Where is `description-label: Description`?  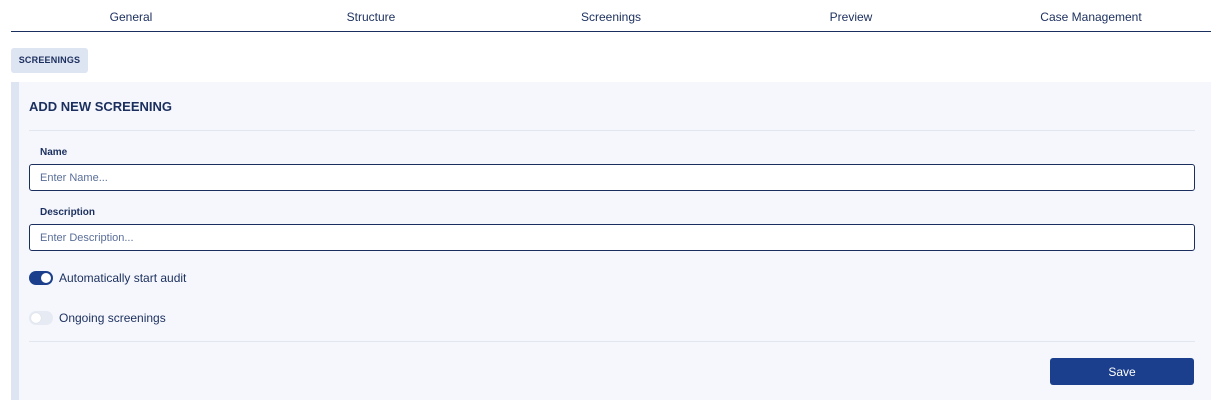 description-label: Description is located at coordinates (68, 212).